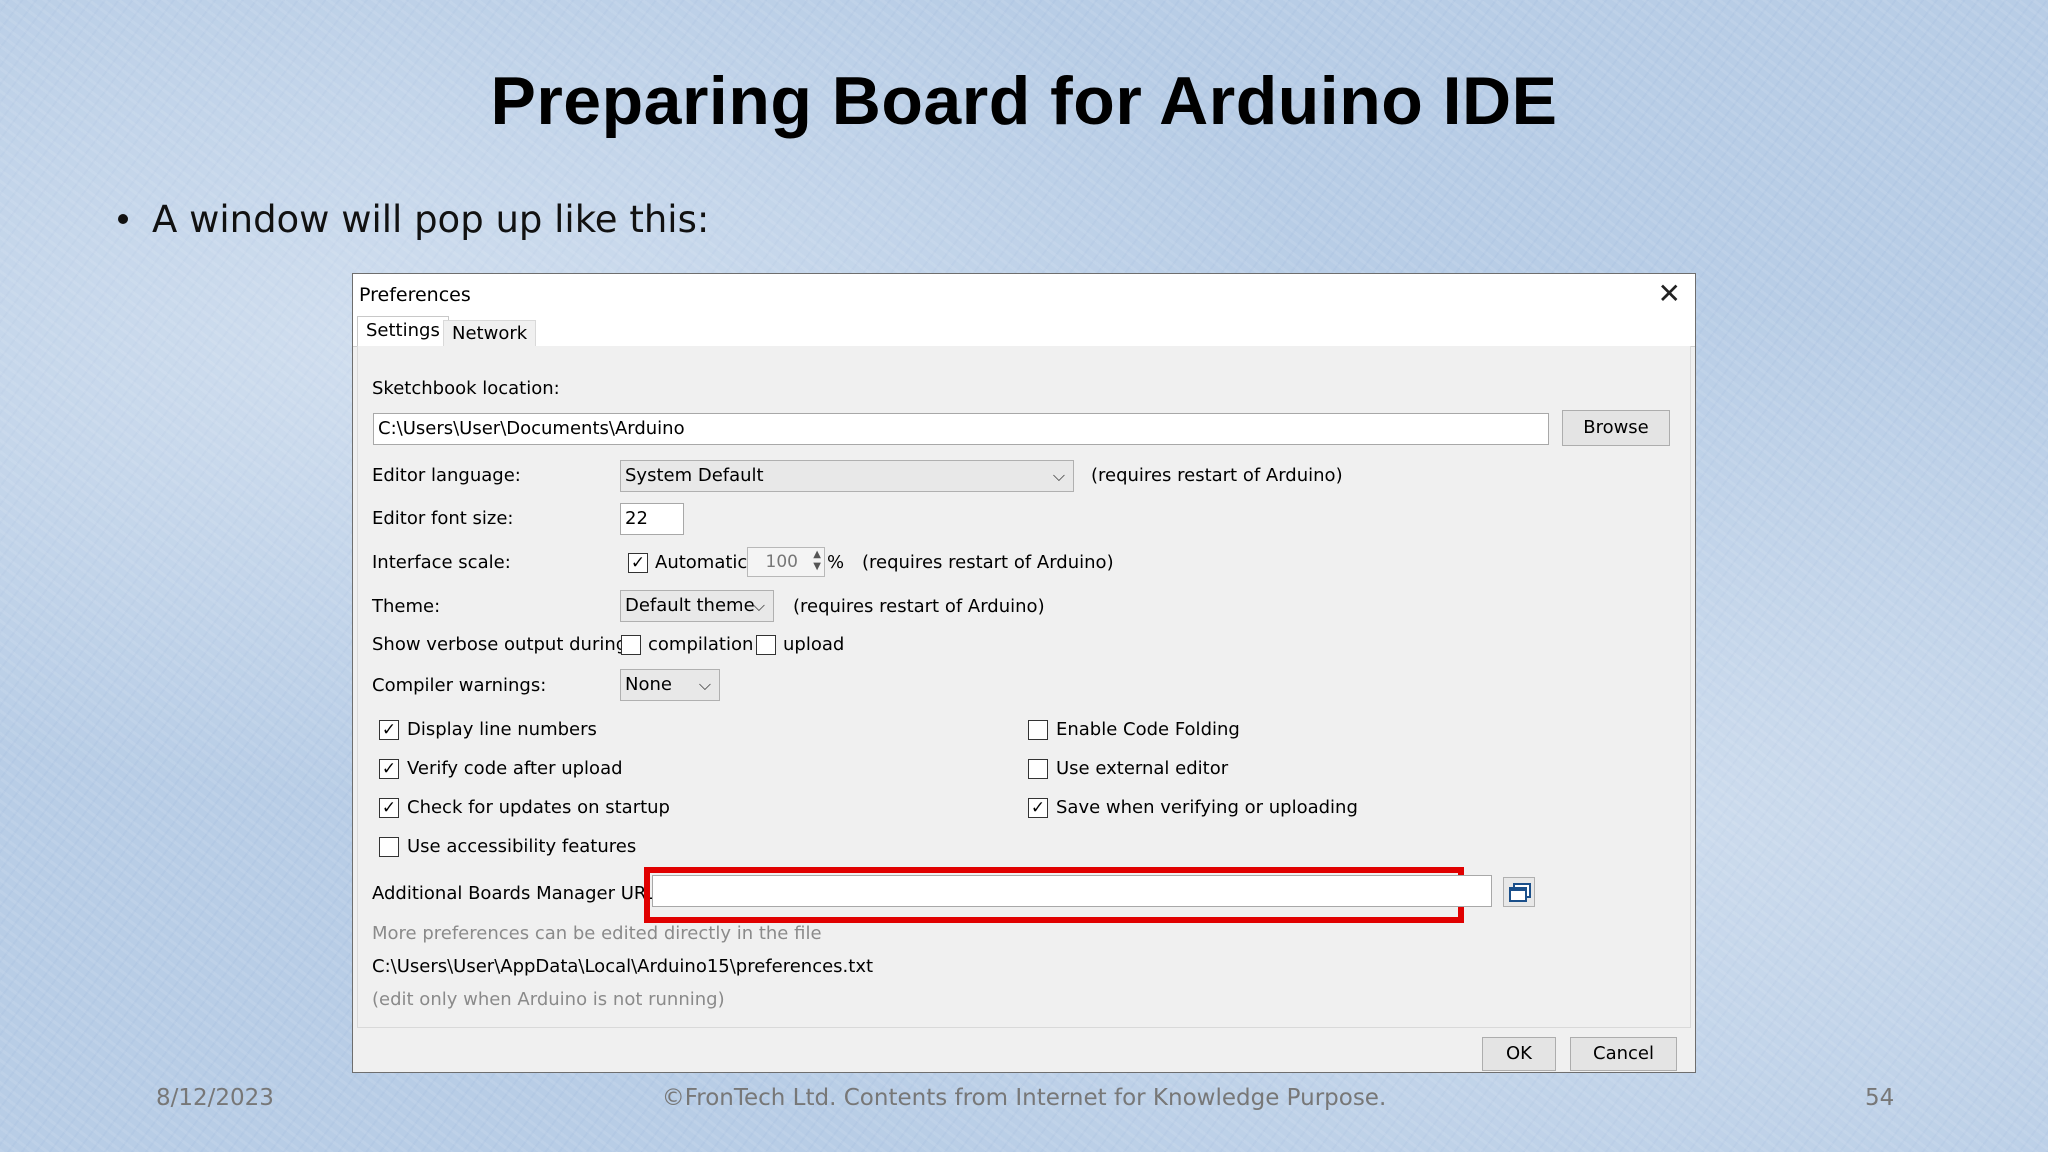 This screenshot has height=1152, width=2048. I want to click on tab-network: Network, so click(490, 333).